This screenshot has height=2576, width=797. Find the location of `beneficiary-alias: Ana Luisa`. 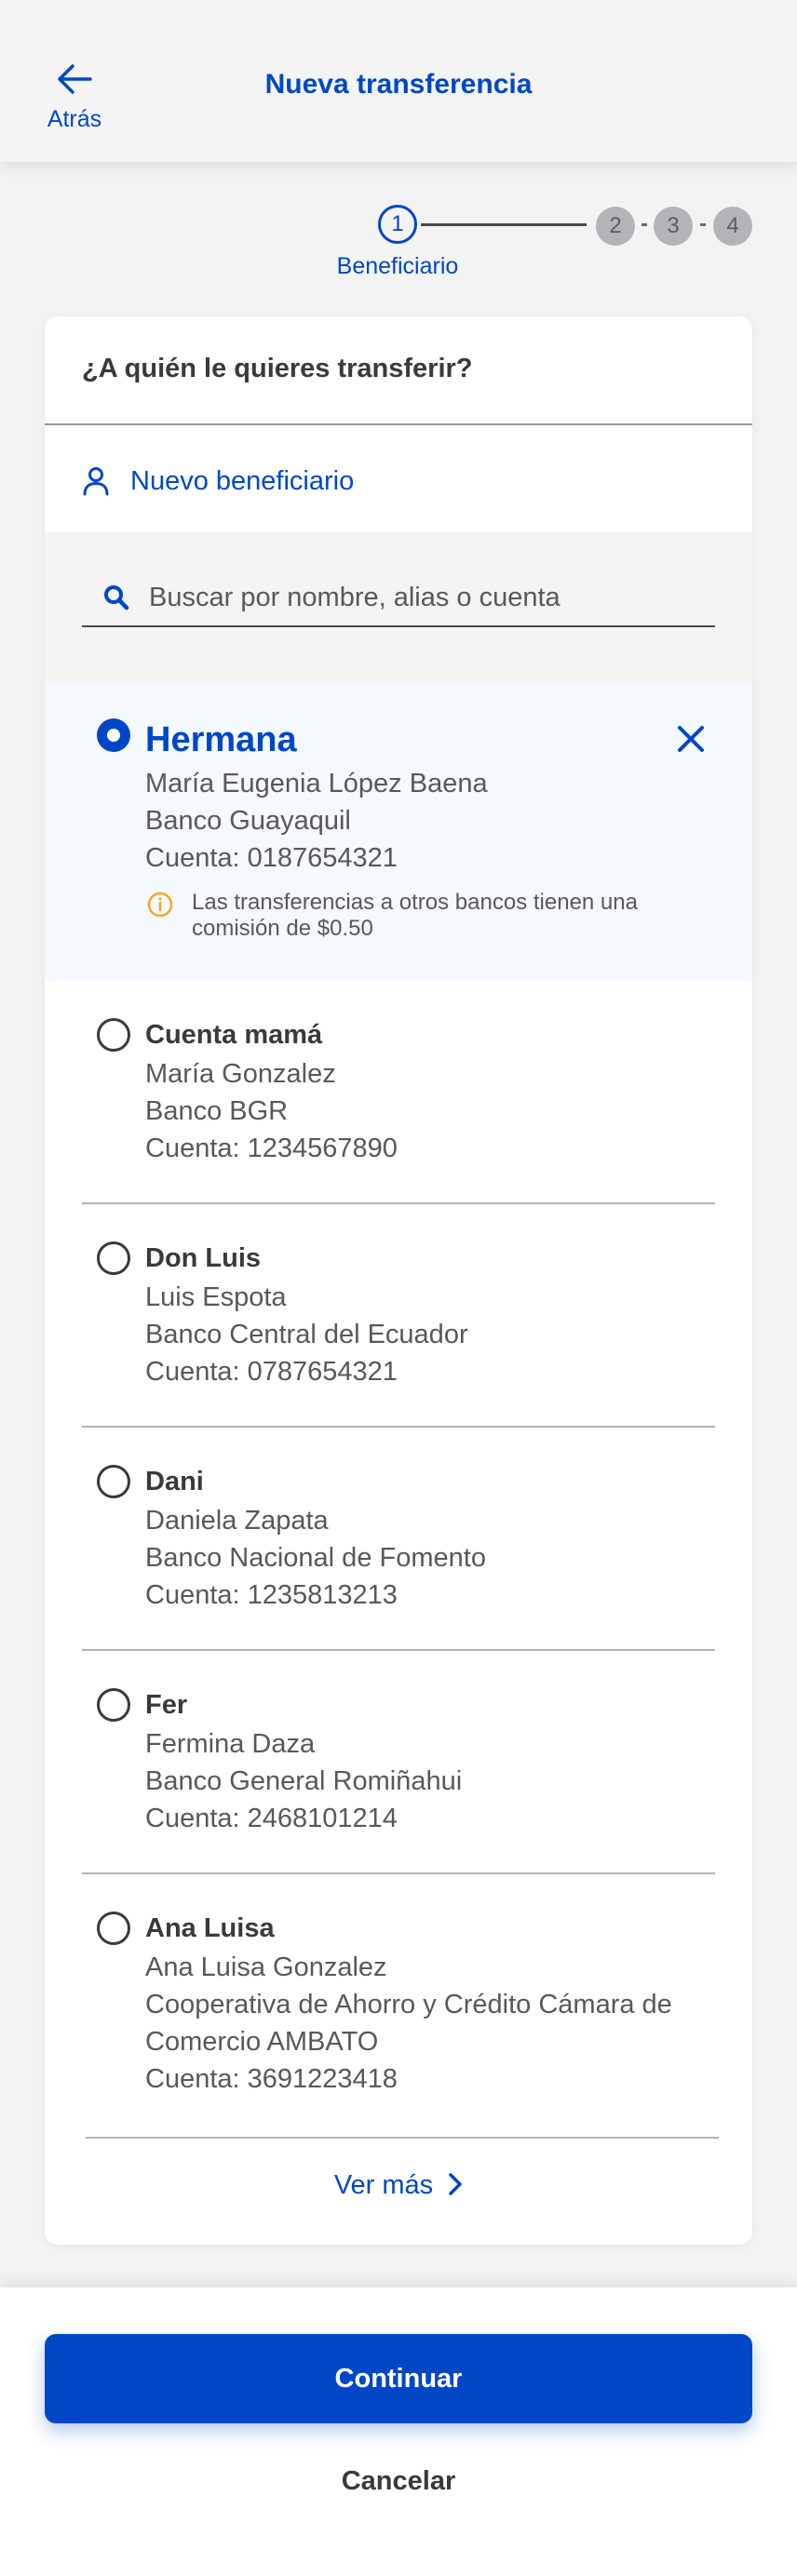

beneficiary-alias: Ana Luisa is located at coordinates (210, 1928).